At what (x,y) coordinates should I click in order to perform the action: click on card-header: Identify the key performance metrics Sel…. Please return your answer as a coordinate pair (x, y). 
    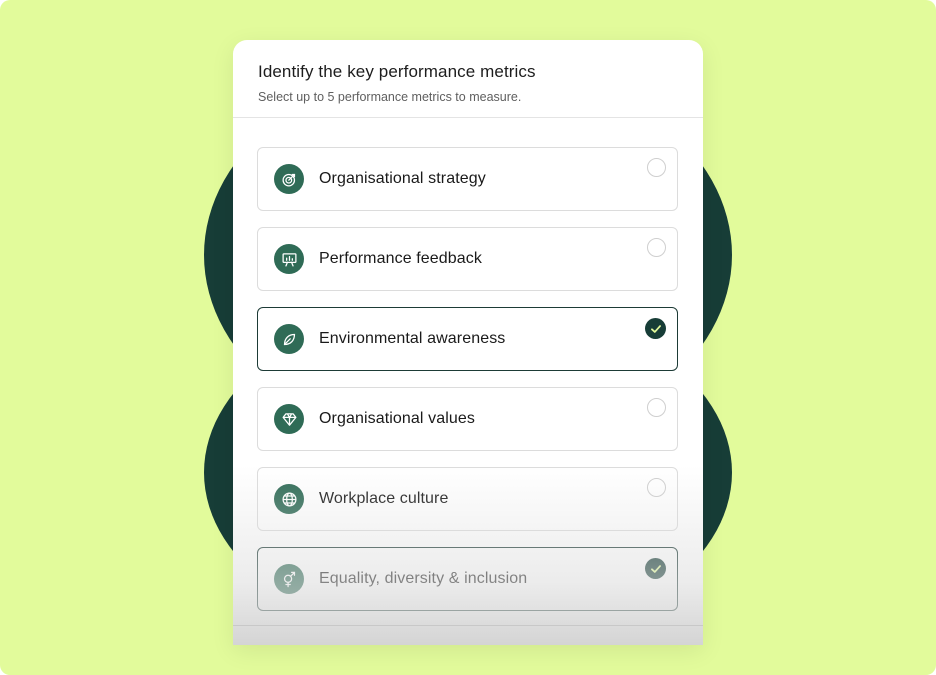
    Looking at the image, I should click on (468, 79).